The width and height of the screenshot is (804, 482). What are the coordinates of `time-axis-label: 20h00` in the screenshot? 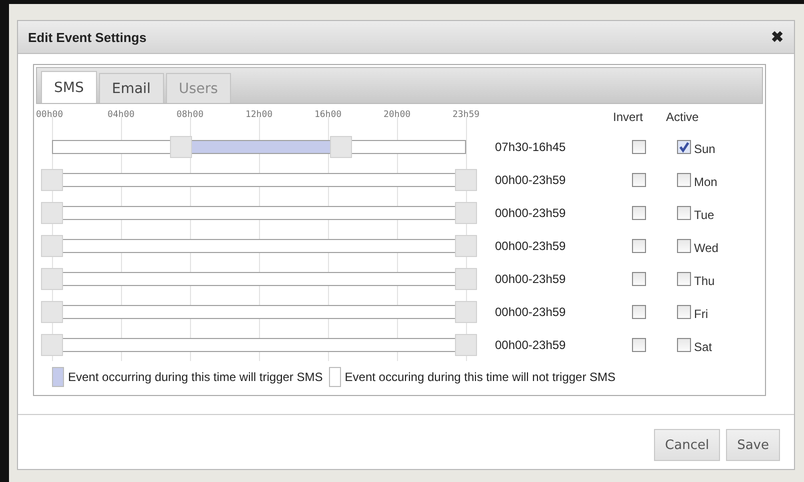 It's located at (397, 115).